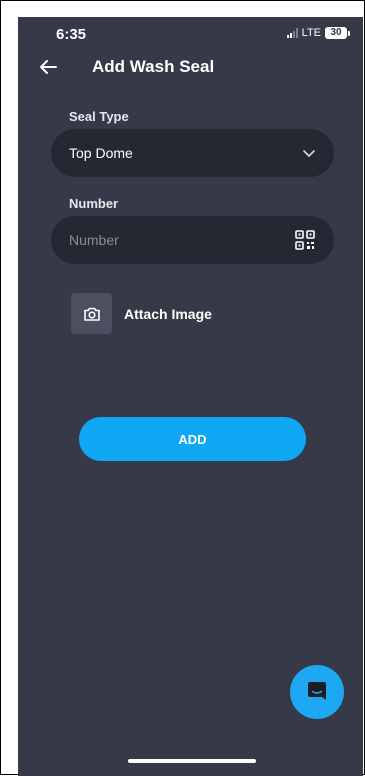 The width and height of the screenshot is (365, 776). I want to click on number-input, so click(169, 240).